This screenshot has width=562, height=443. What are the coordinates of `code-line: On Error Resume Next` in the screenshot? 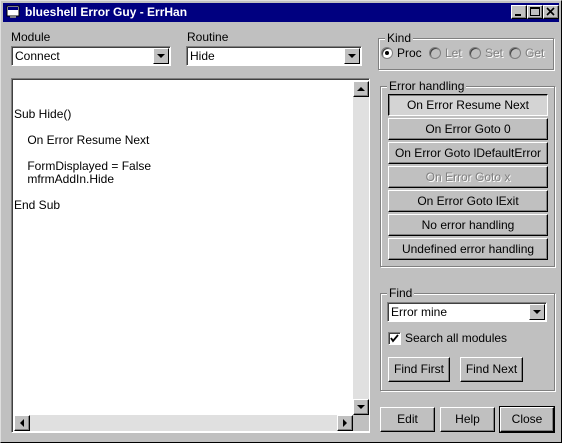 It's located at (82, 140).